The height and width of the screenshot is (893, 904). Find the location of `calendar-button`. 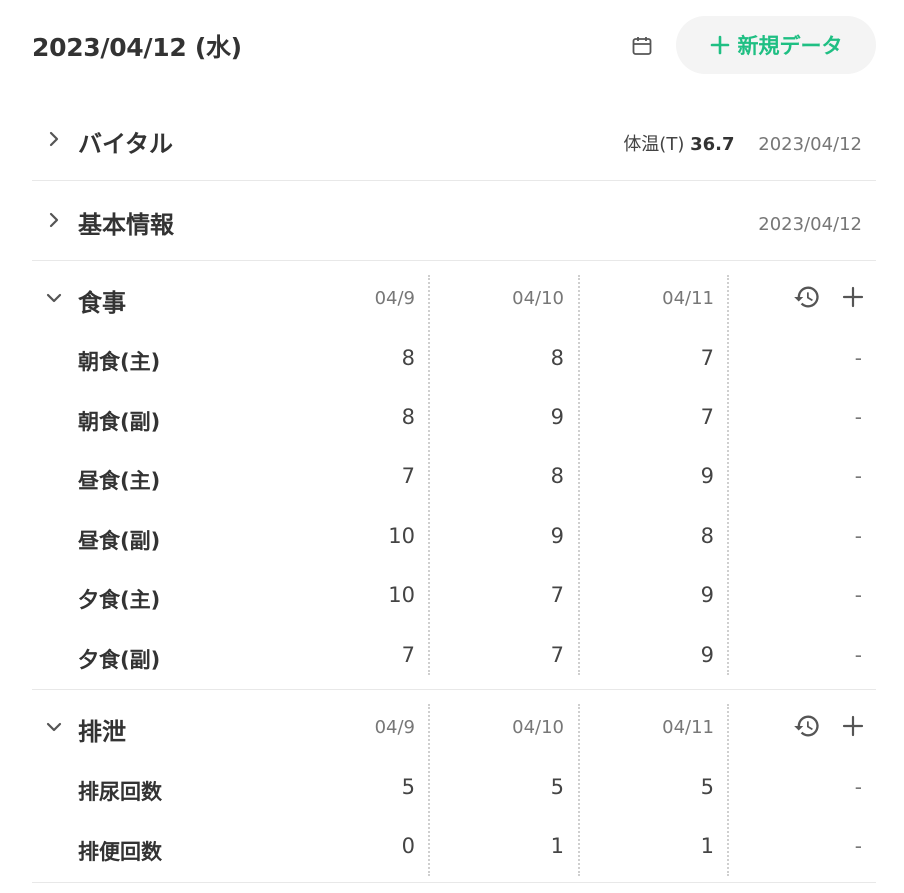

calendar-button is located at coordinates (642, 46).